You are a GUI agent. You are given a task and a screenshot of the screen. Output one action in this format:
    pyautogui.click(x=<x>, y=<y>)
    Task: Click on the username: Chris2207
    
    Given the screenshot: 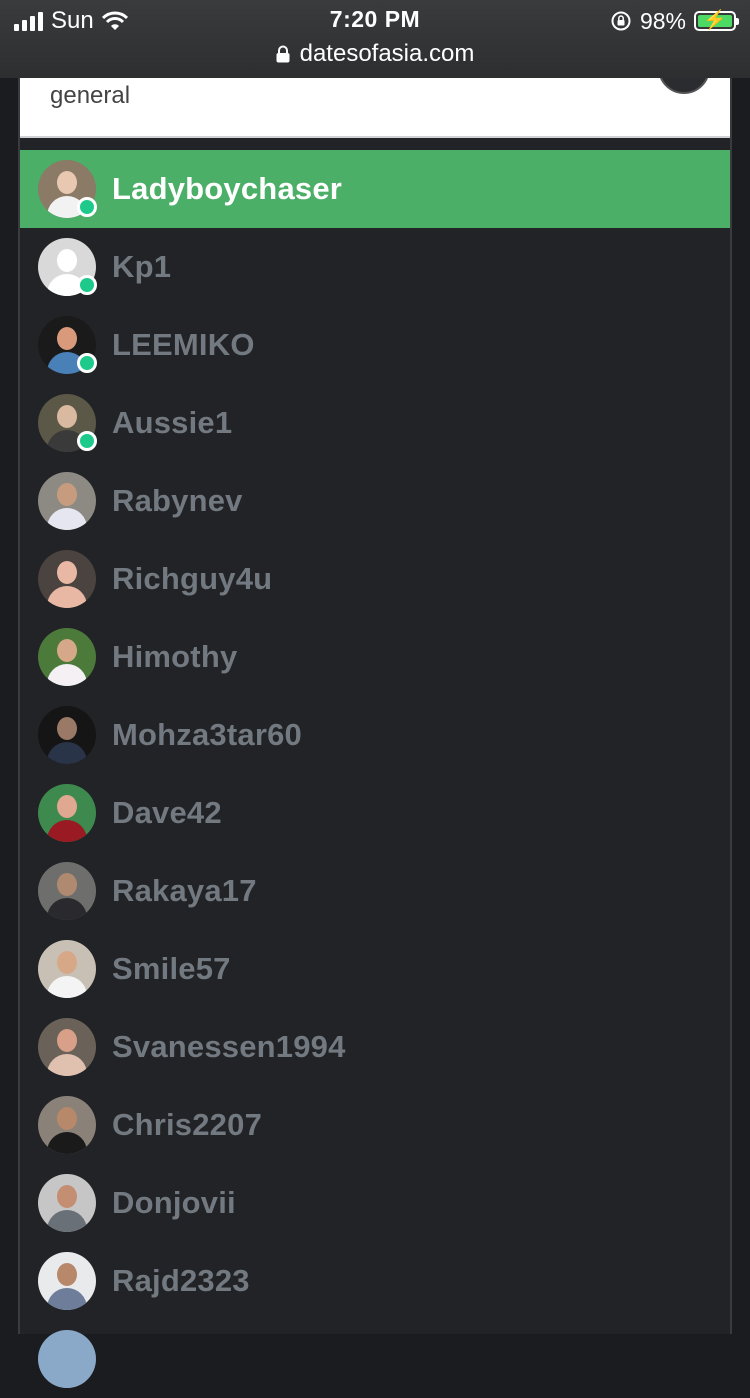 What is the action you would take?
    pyautogui.click(x=187, y=1125)
    